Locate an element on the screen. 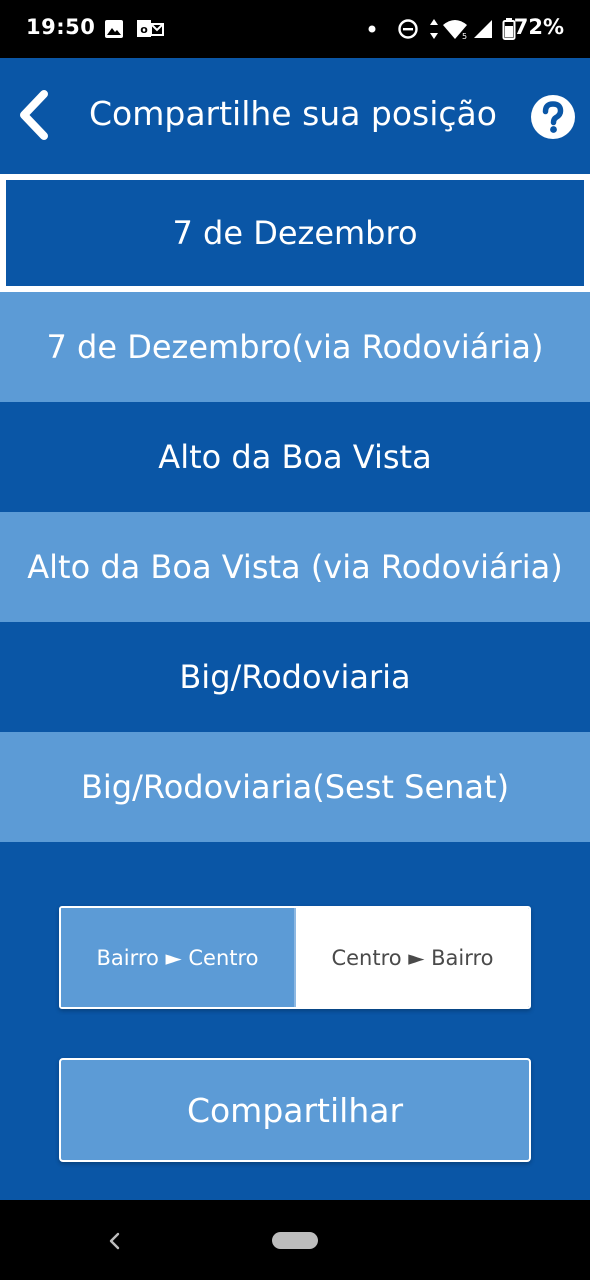 This screenshot has width=590, height=1280. page-title: Compartilhe sua posição is located at coordinates (293, 113).